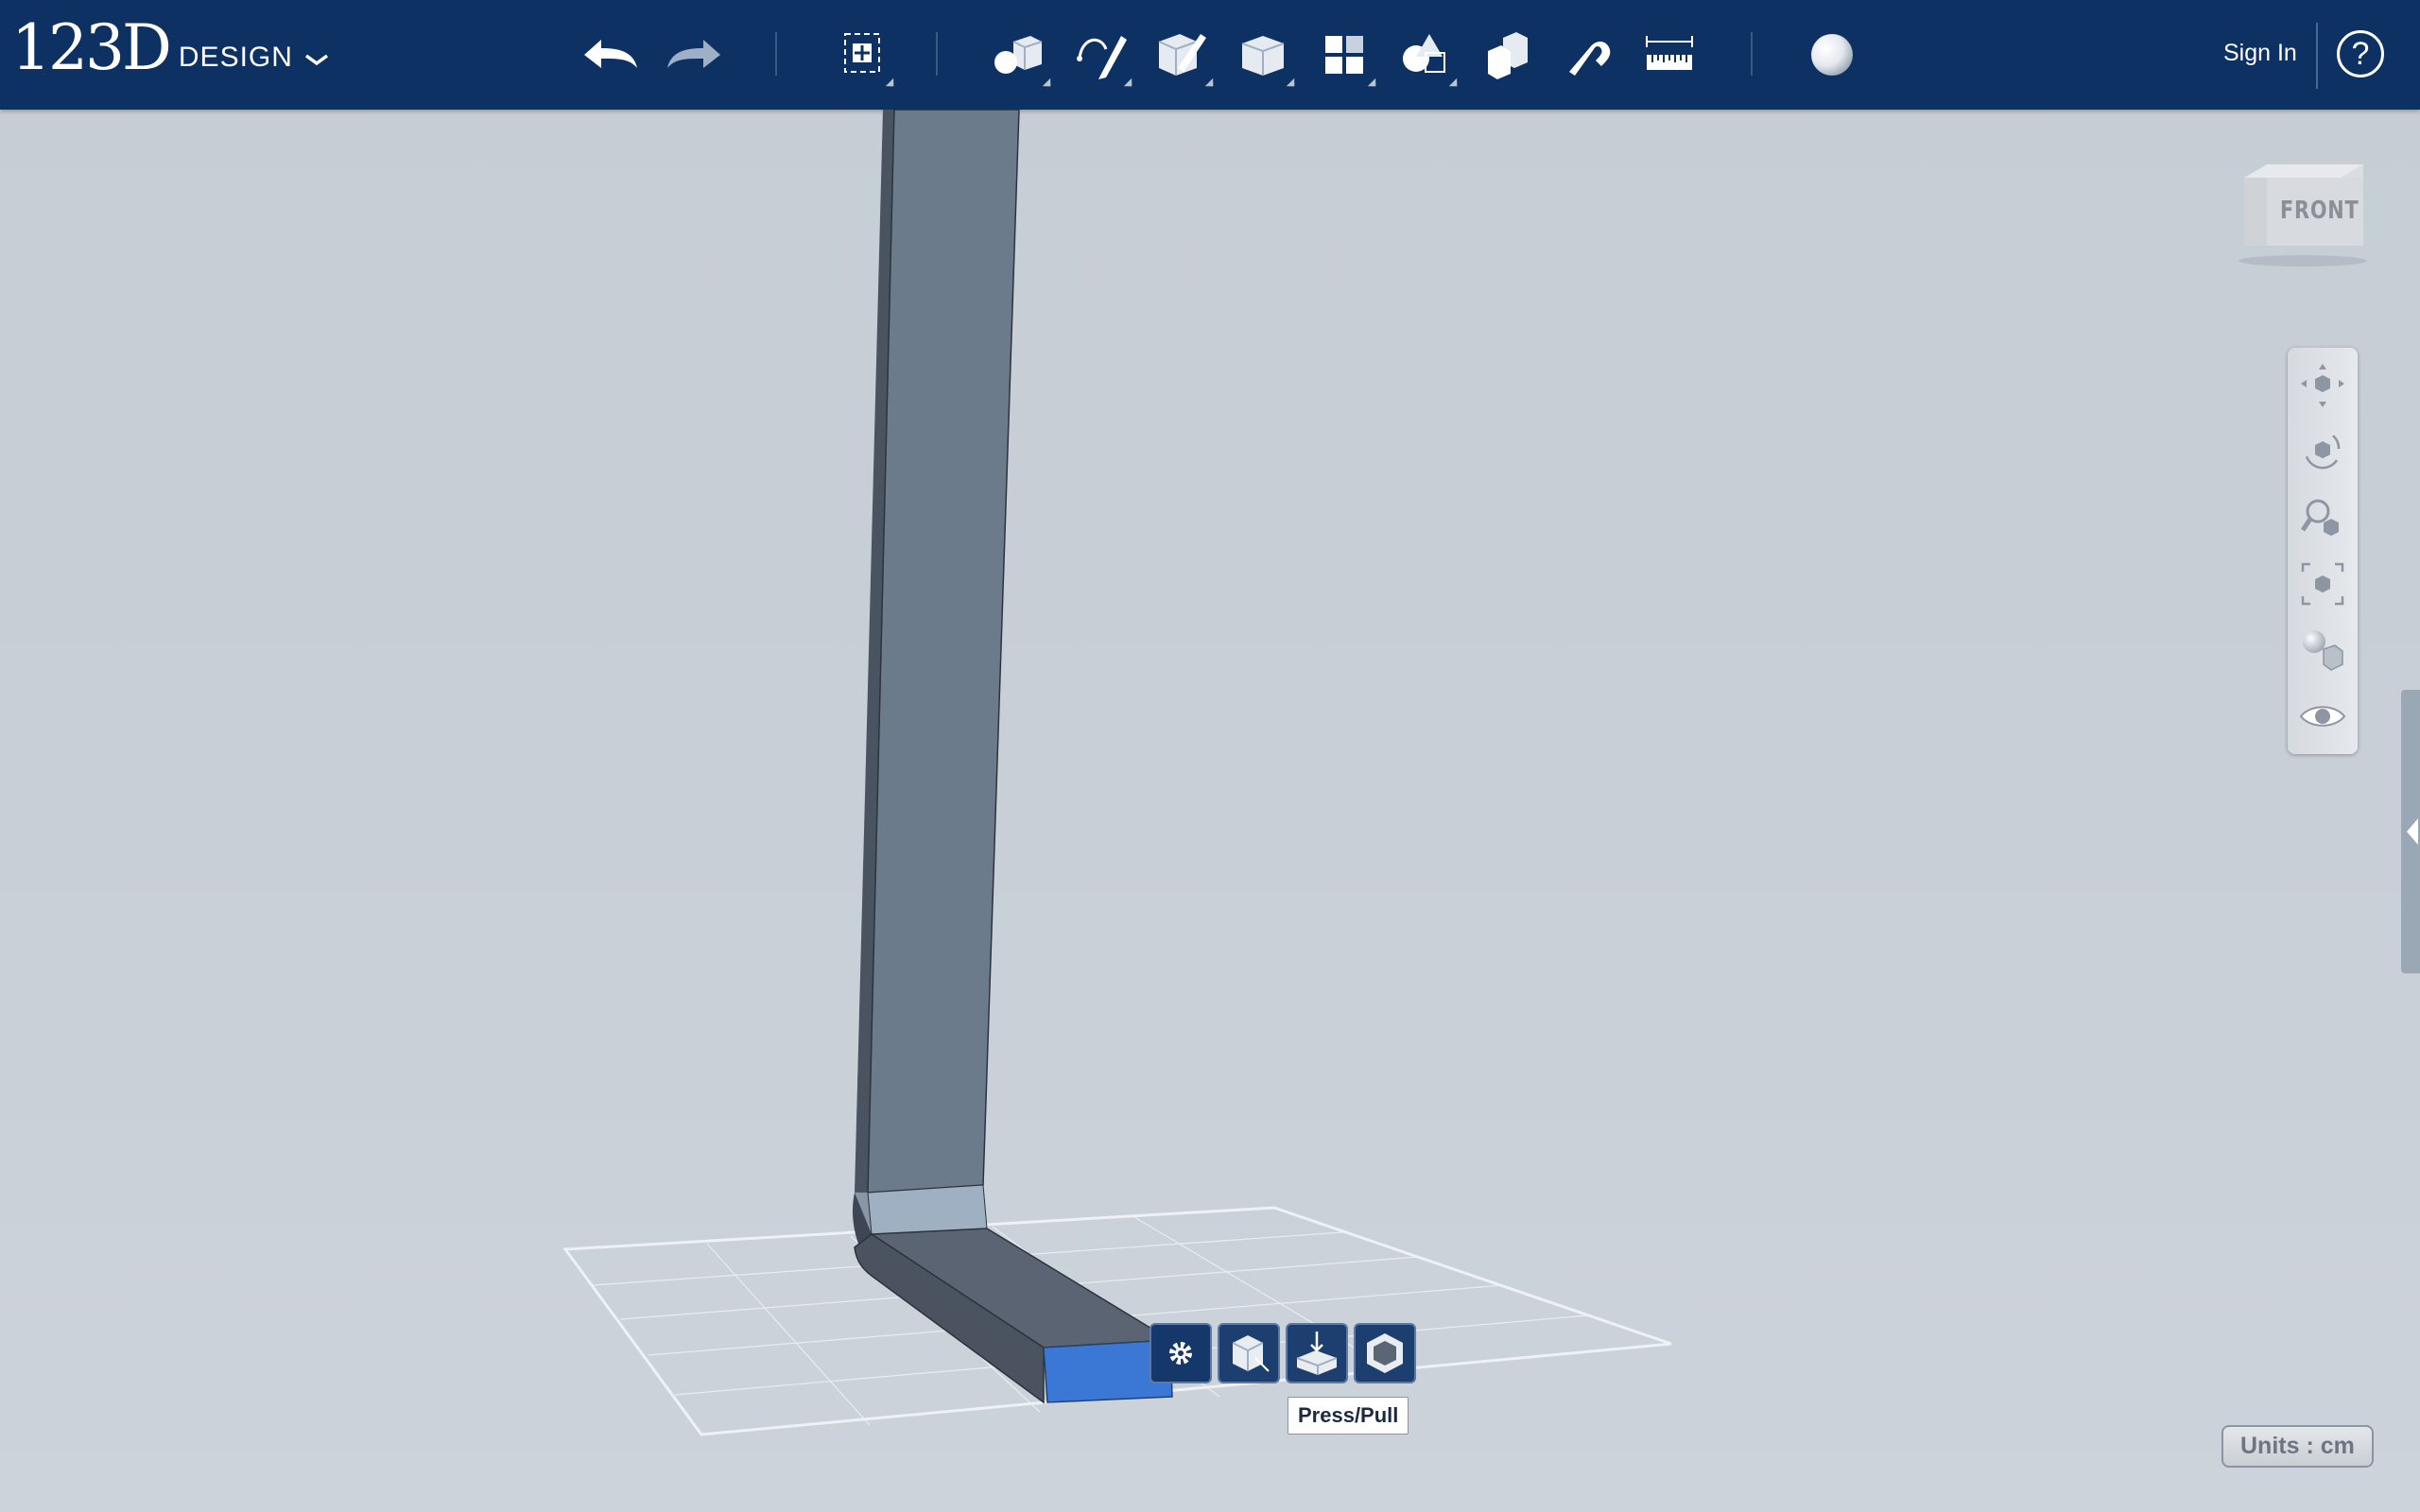 The height and width of the screenshot is (1512, 2420). I want to click on zoom-icon, so click(2319, 517).